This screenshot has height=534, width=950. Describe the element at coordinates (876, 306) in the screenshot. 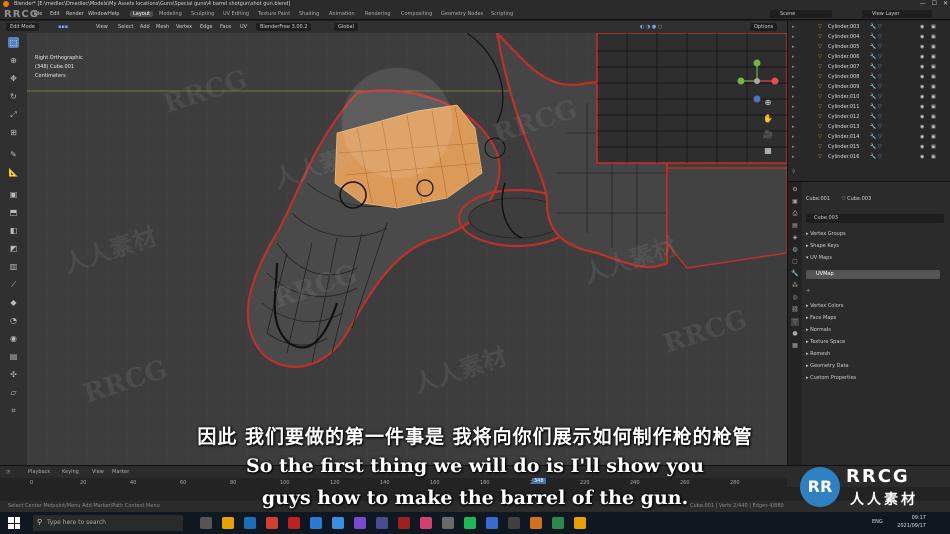

I see `panel-vertex-colors: ▸ Vertex Colors` at that location.